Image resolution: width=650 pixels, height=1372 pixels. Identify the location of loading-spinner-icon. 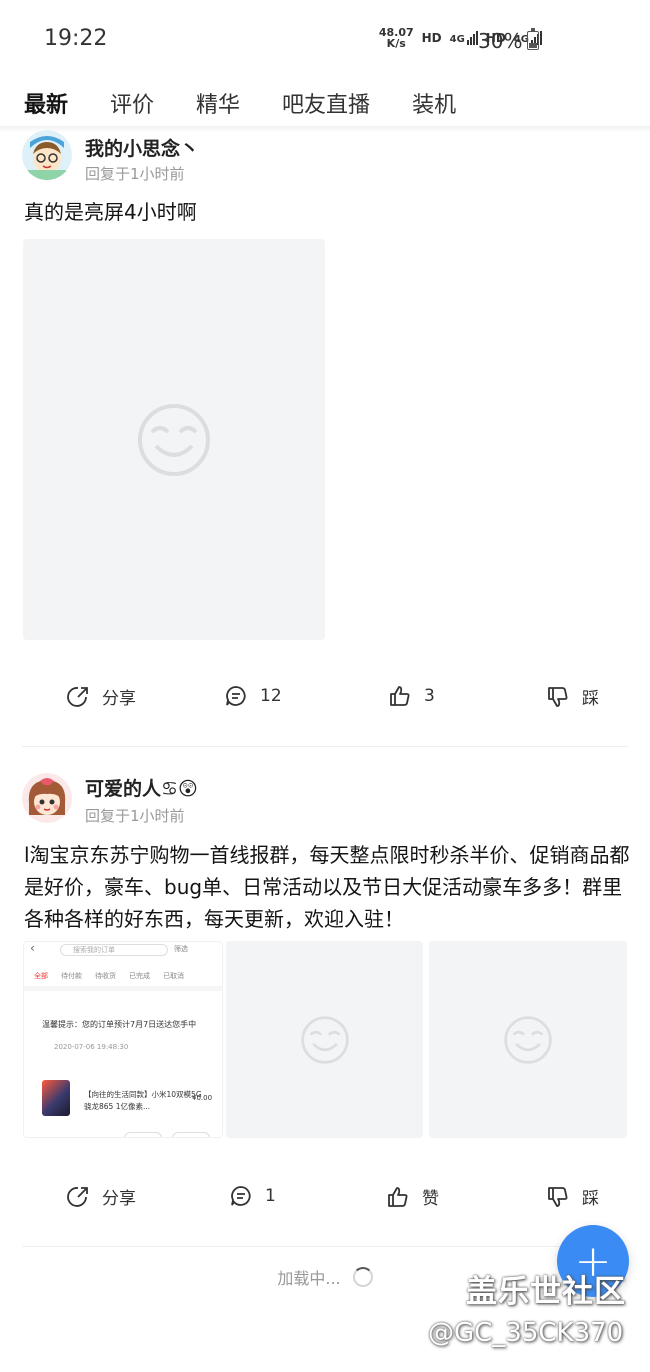
(362, 1277).